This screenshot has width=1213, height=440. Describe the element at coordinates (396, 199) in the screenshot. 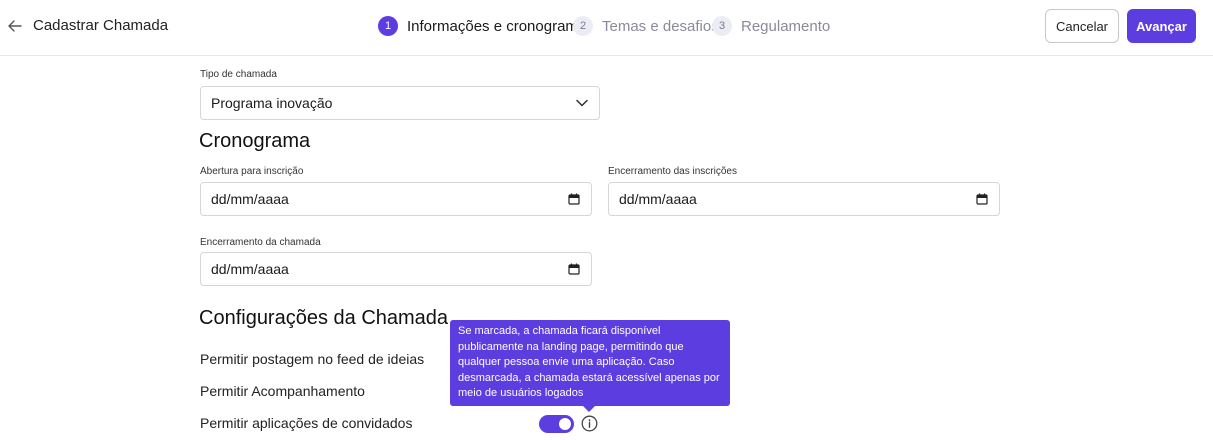

I see `abertura-date-input: dd/mm/aaaa` at that location.